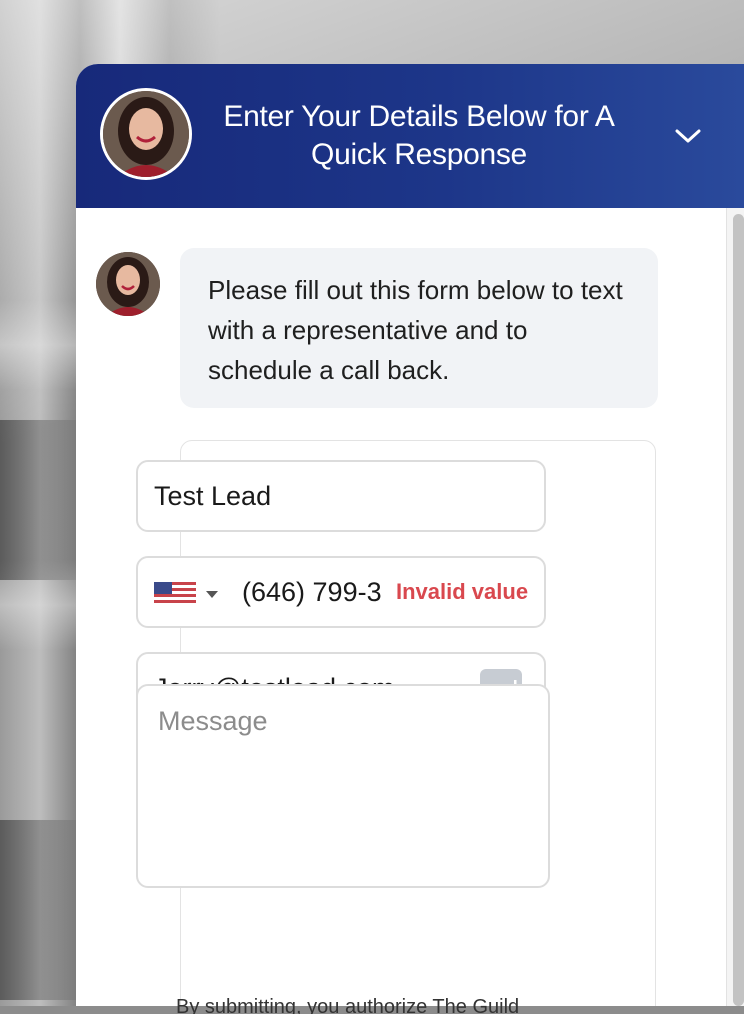  What do you see at coordinates (186, 594) in the screenshot?
I see `us-flag-icon` at bounding box center [186, 594].